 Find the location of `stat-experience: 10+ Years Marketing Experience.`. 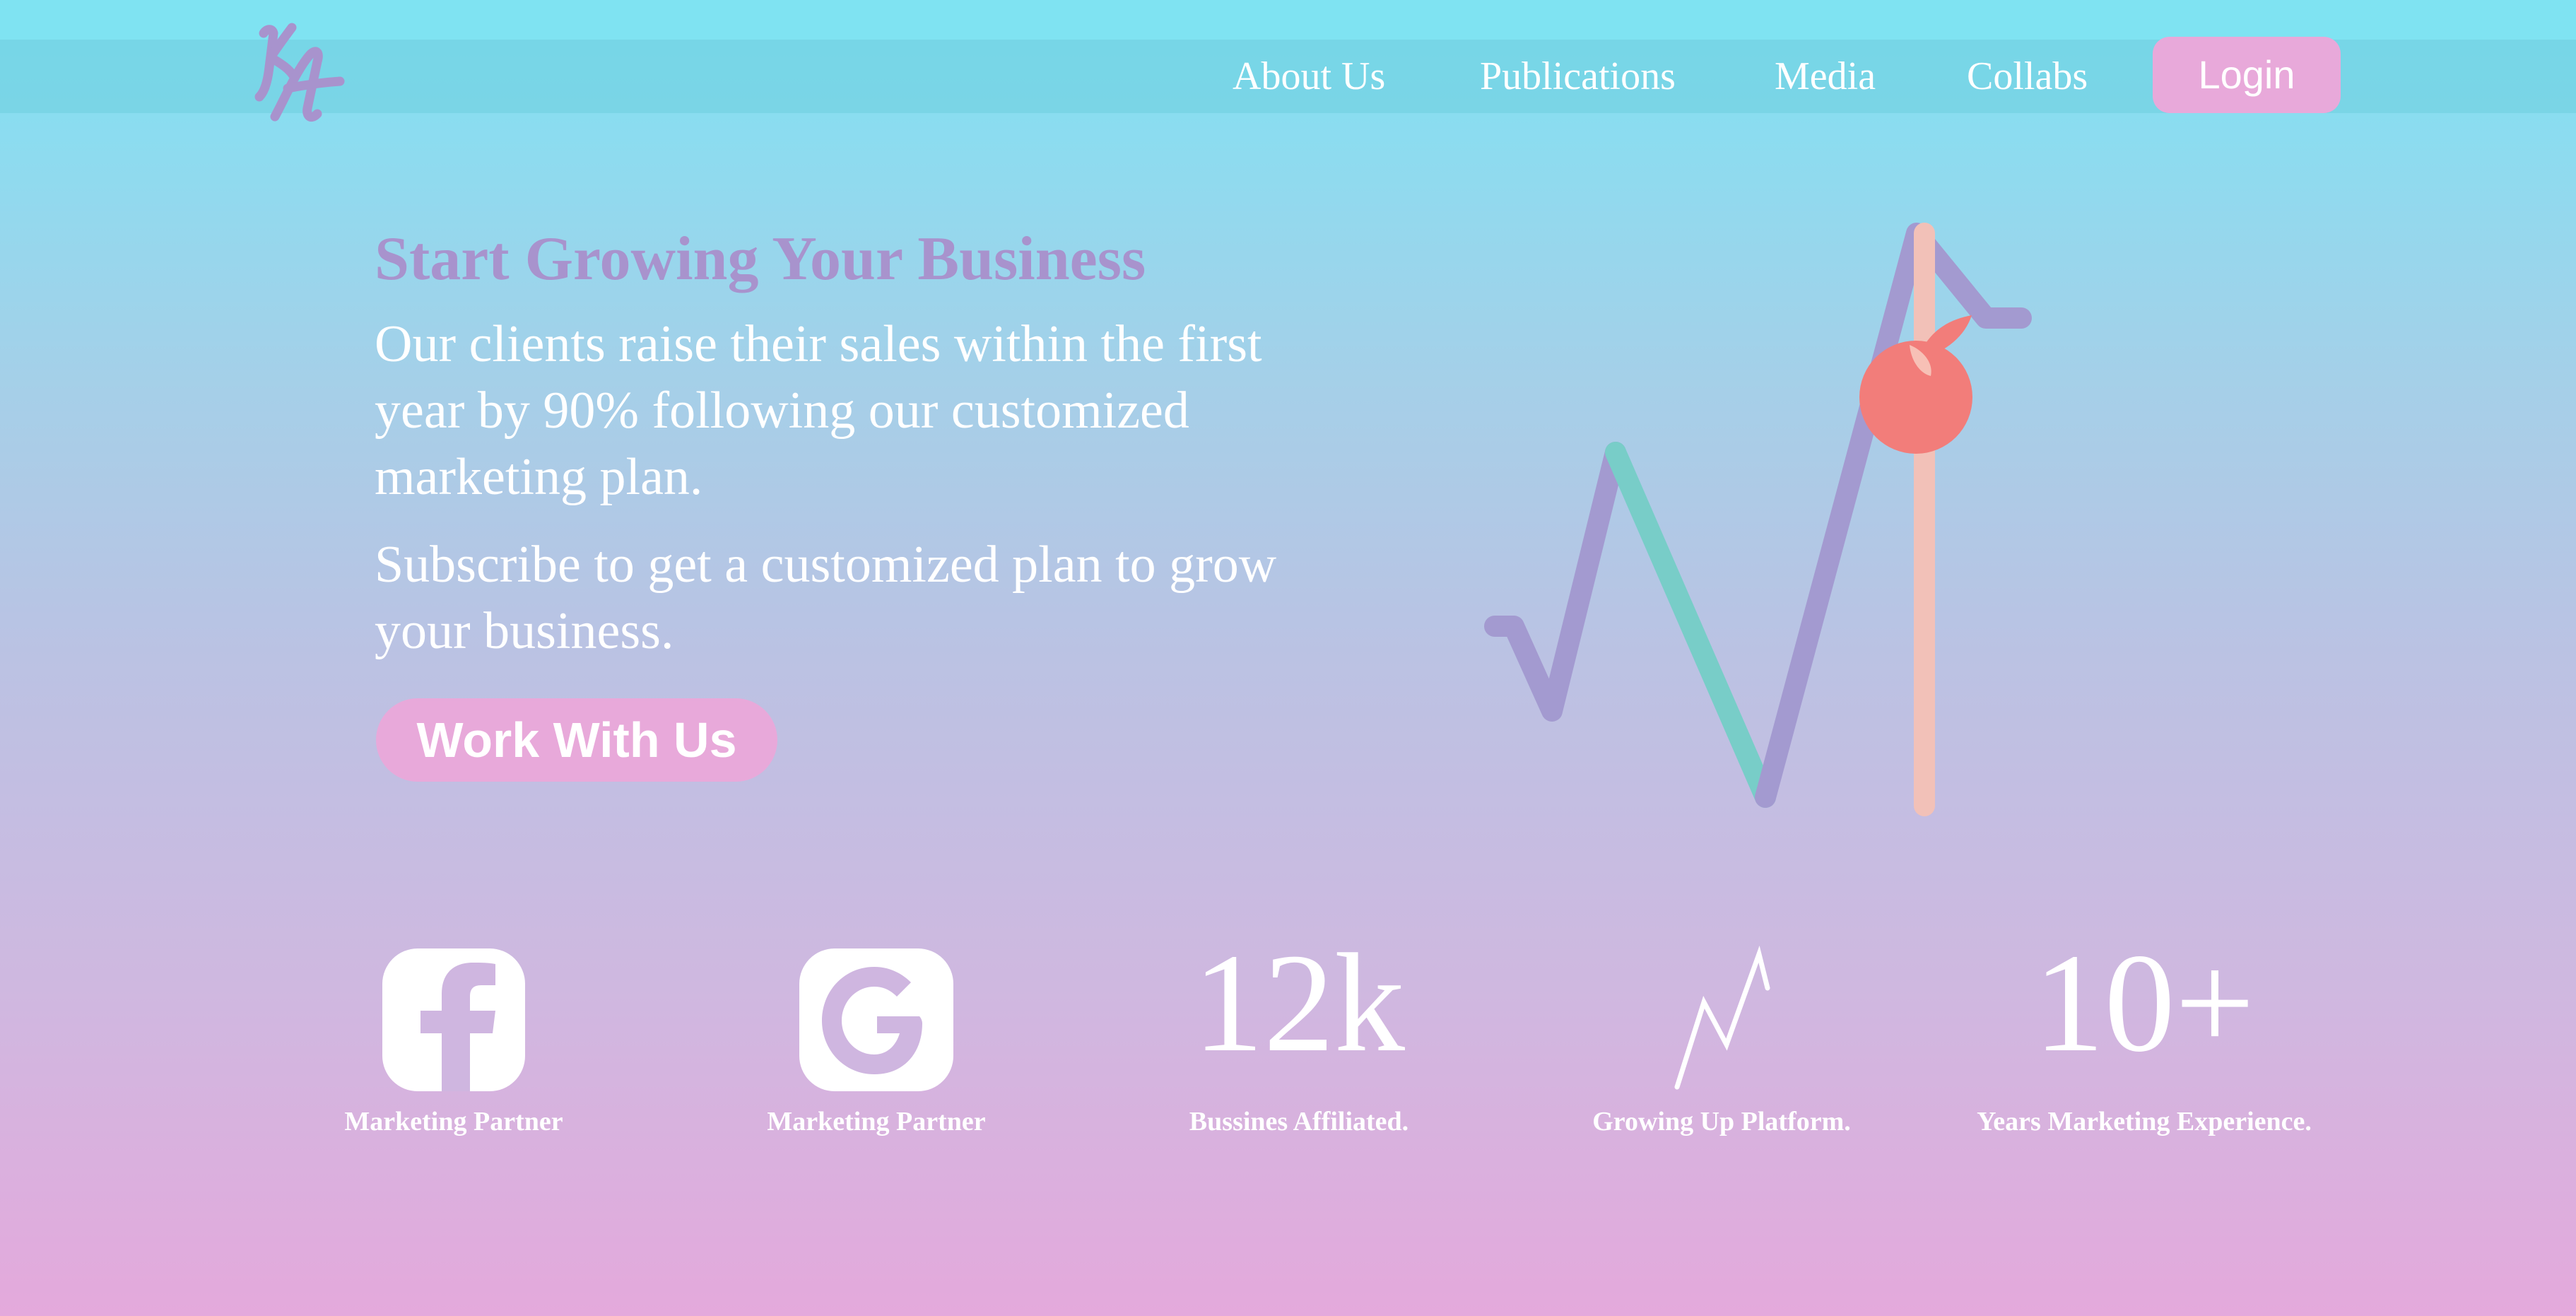

stat-experience: 10+ Years Marketing Experience. is located at coordinates (2144, 1039).